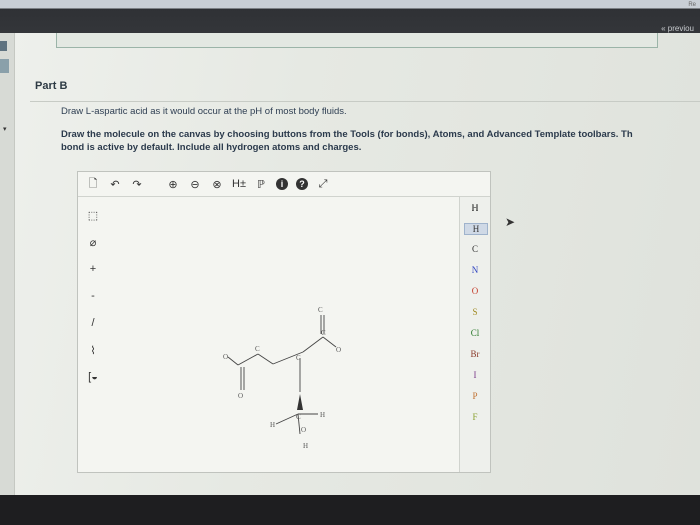 This screenshot has height=525, width=700. What do you see at coordinates (677, 28) in the screenshot?
I see `previous-link: « previou` at bounding box center [677, 28].